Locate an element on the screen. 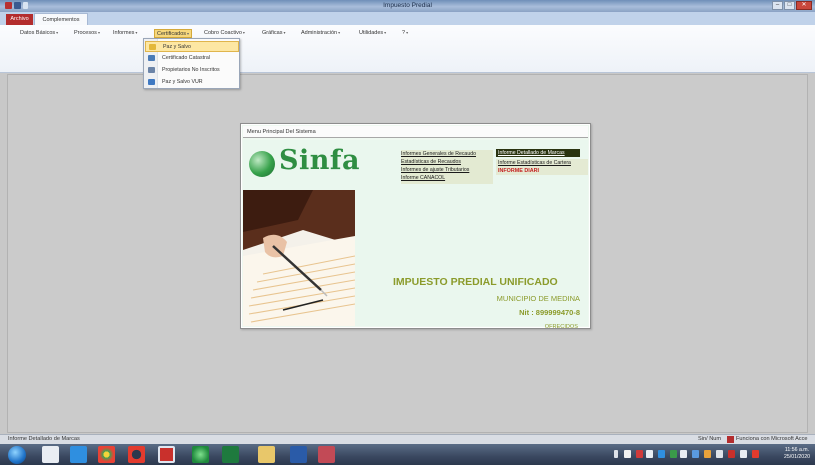 The width and height of the screenshot is (815, 465). volume-icon is located at coordinates (743, 454).